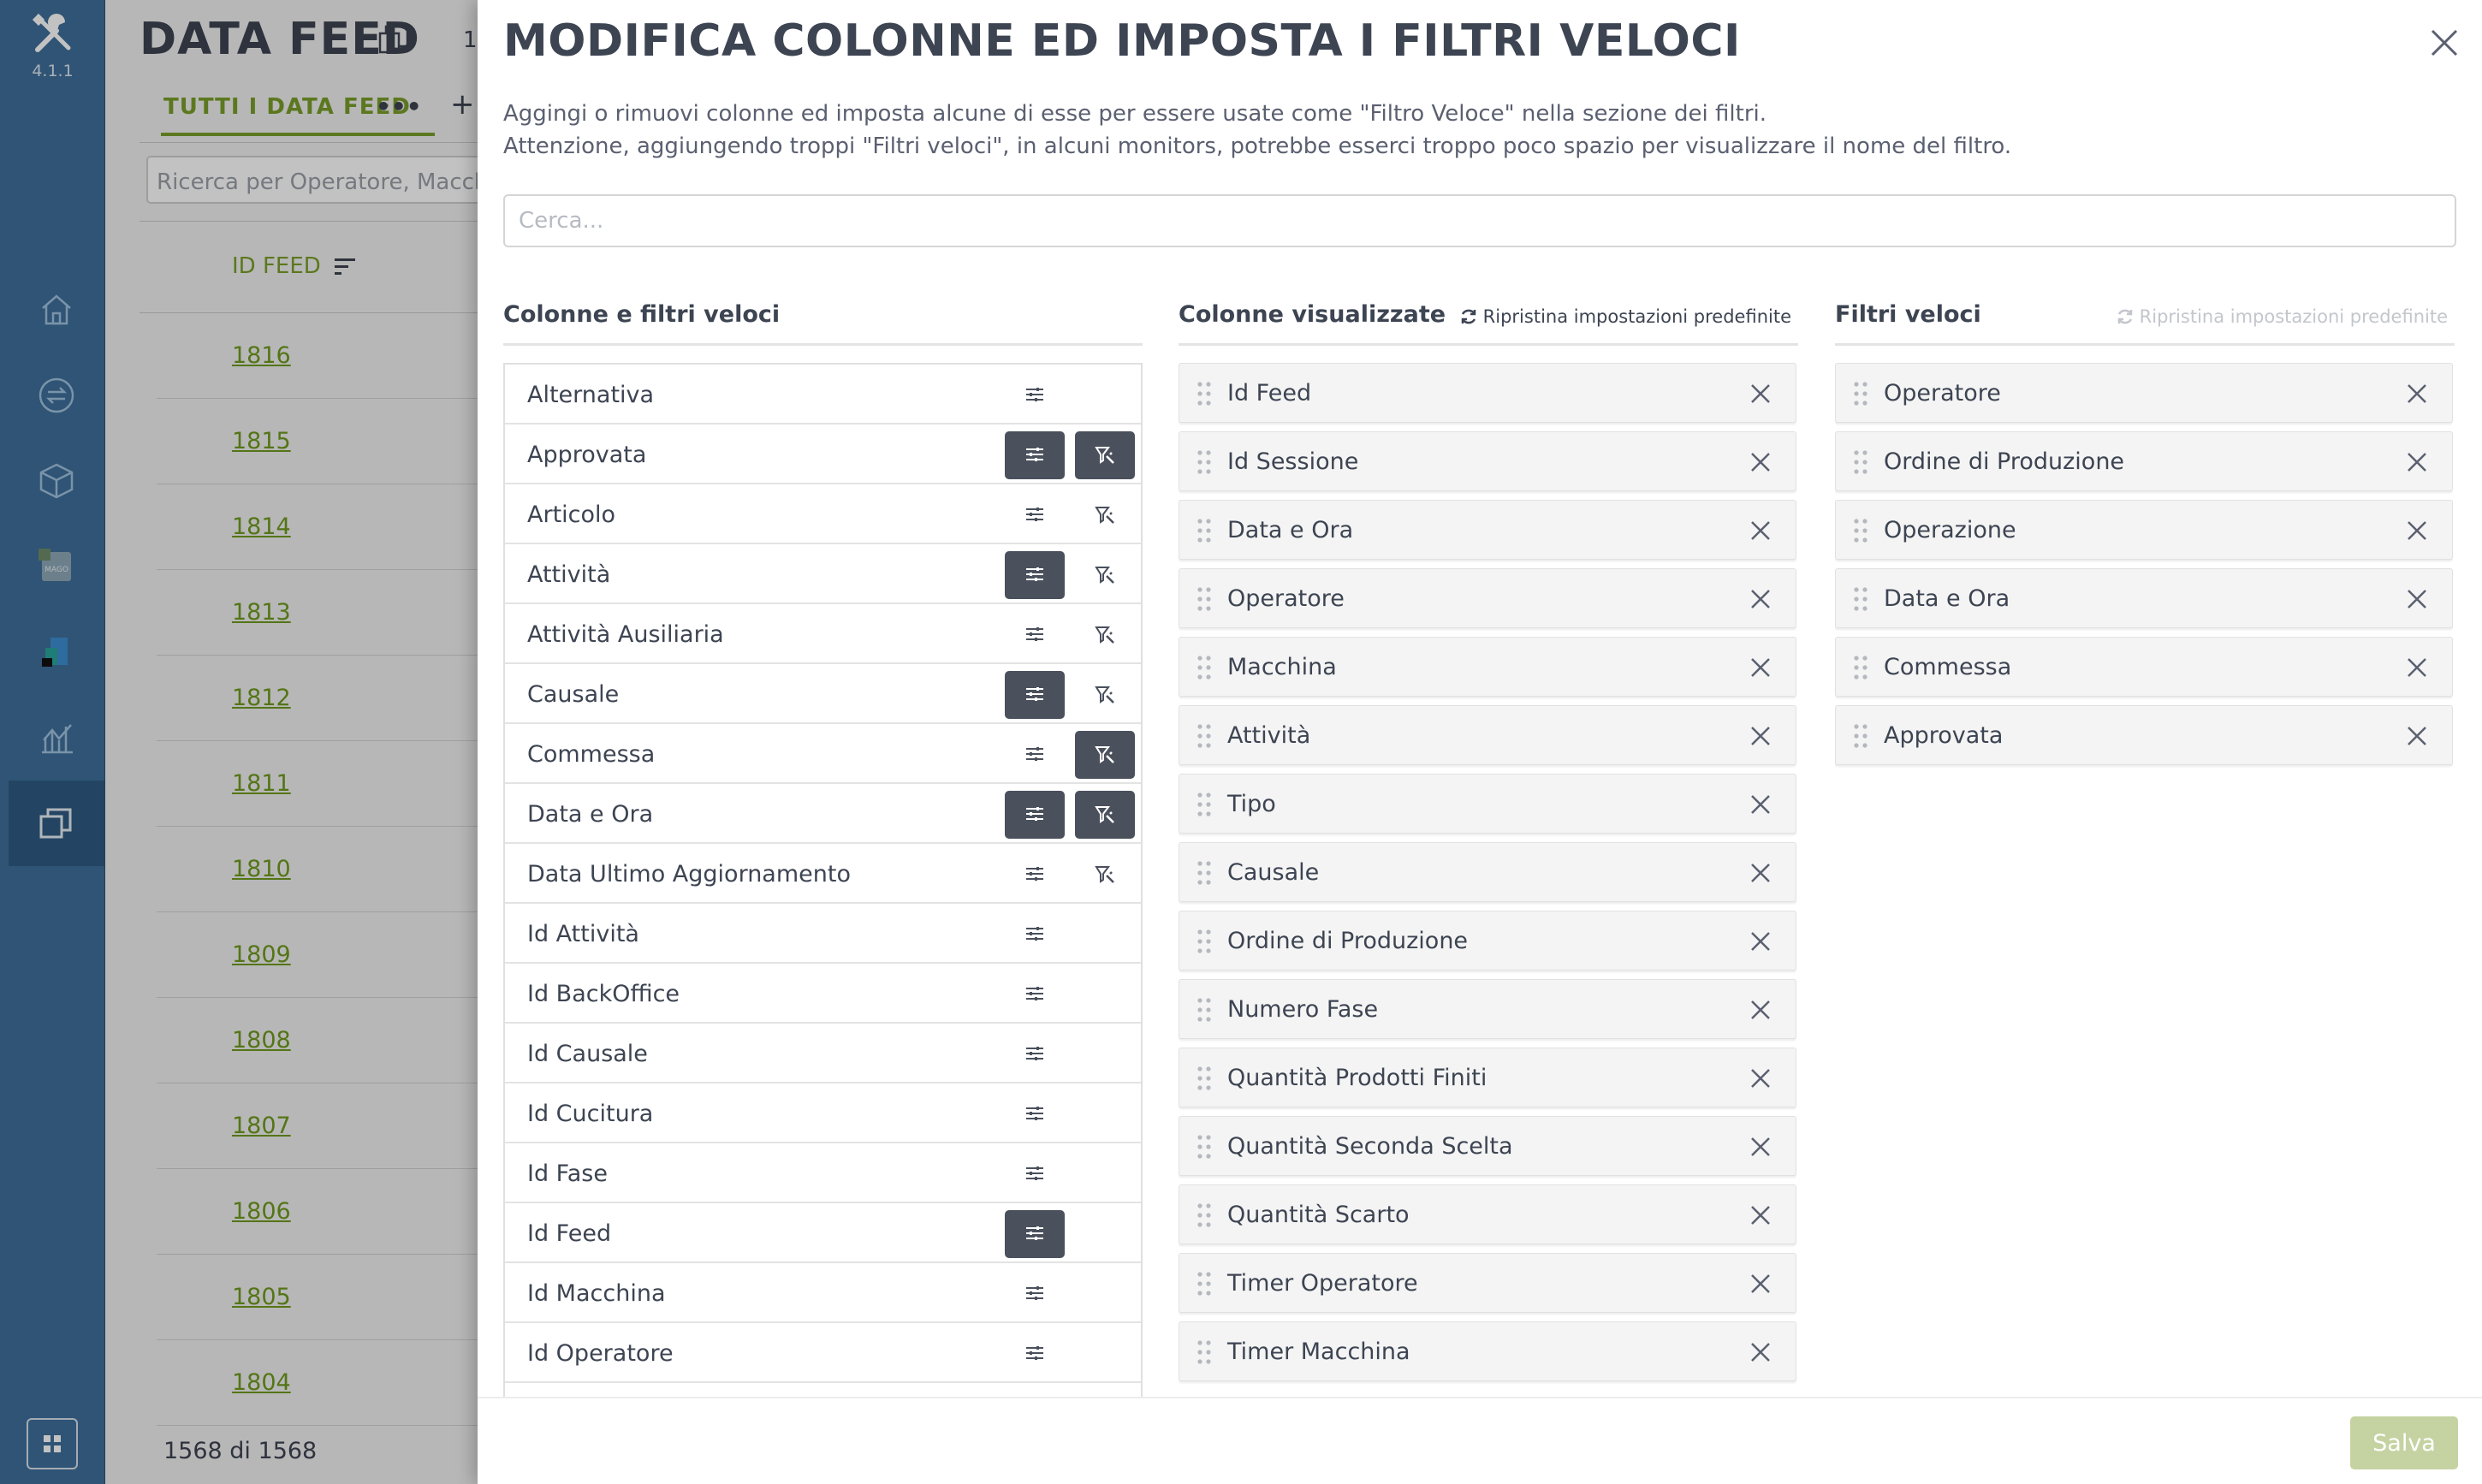  Describe the element at coordinates (2144, 735) in the screenshot. I see `quick-filter-item: Approvata` at that location.